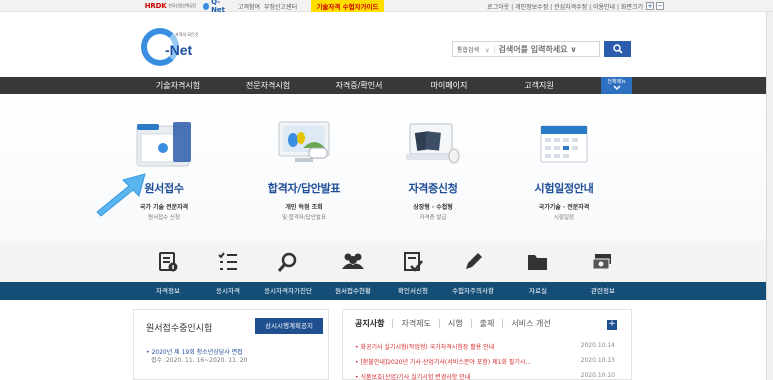  Describe the element at coordinates (268, 85) in the screenshot. I see `nav-professional-exam: 전문자격시험` at that location.